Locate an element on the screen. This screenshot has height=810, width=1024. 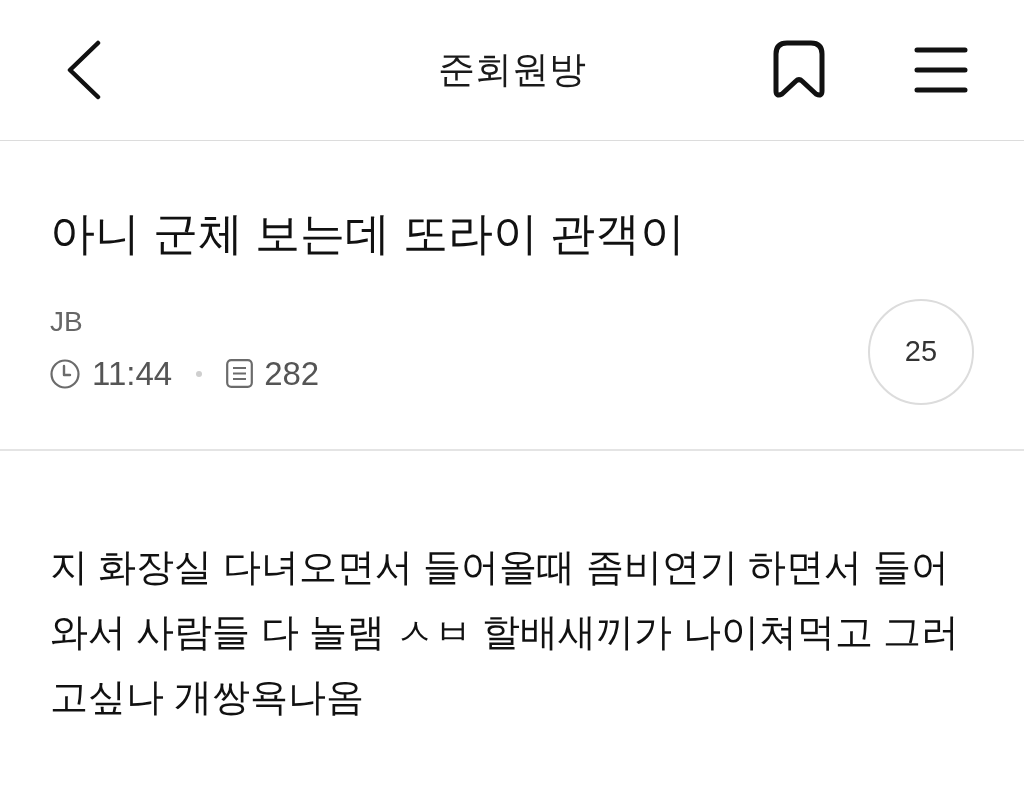
bookmark-icon is located at coordinates (799, 70).